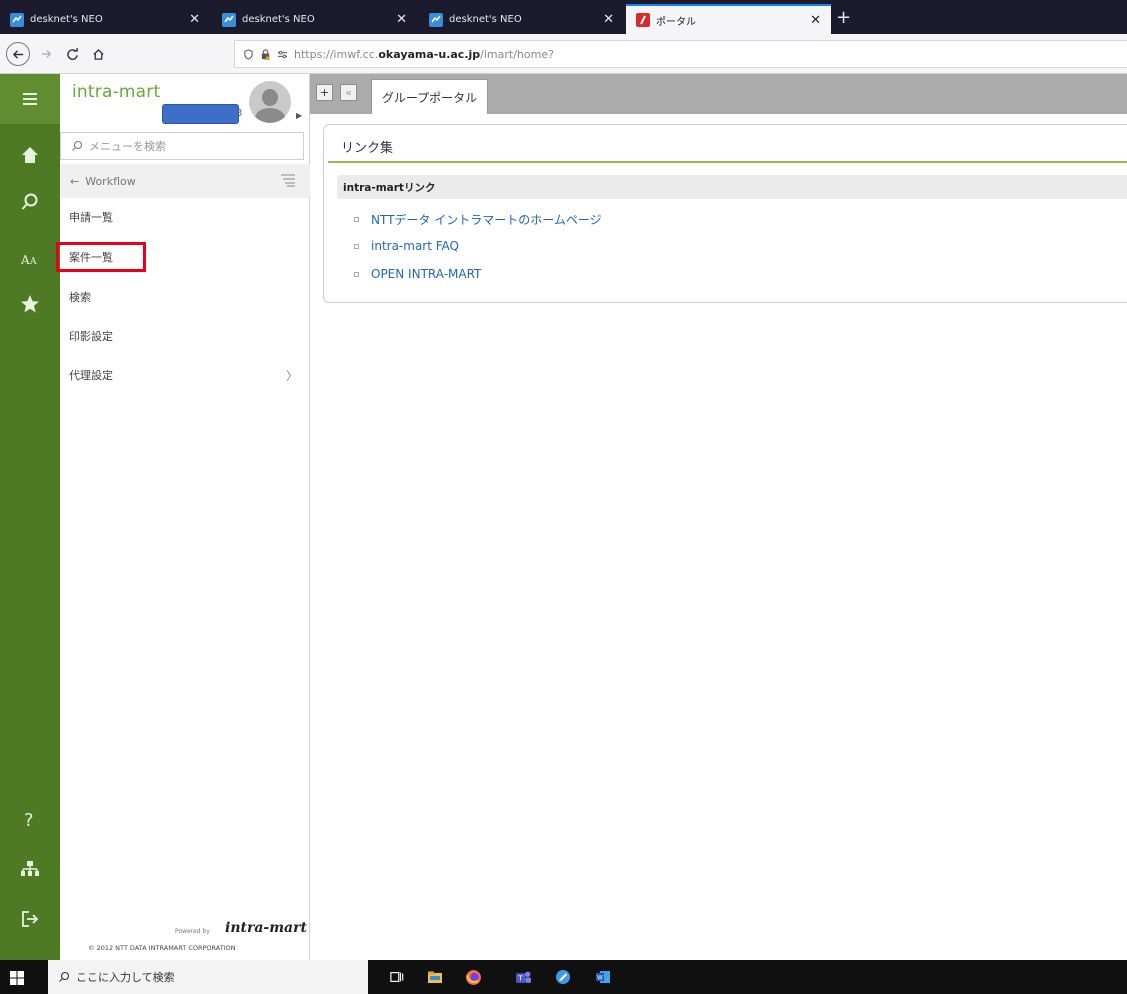  Describe the element at coordinates (270, 102) in the screenshot. I see `avatar` at that location.